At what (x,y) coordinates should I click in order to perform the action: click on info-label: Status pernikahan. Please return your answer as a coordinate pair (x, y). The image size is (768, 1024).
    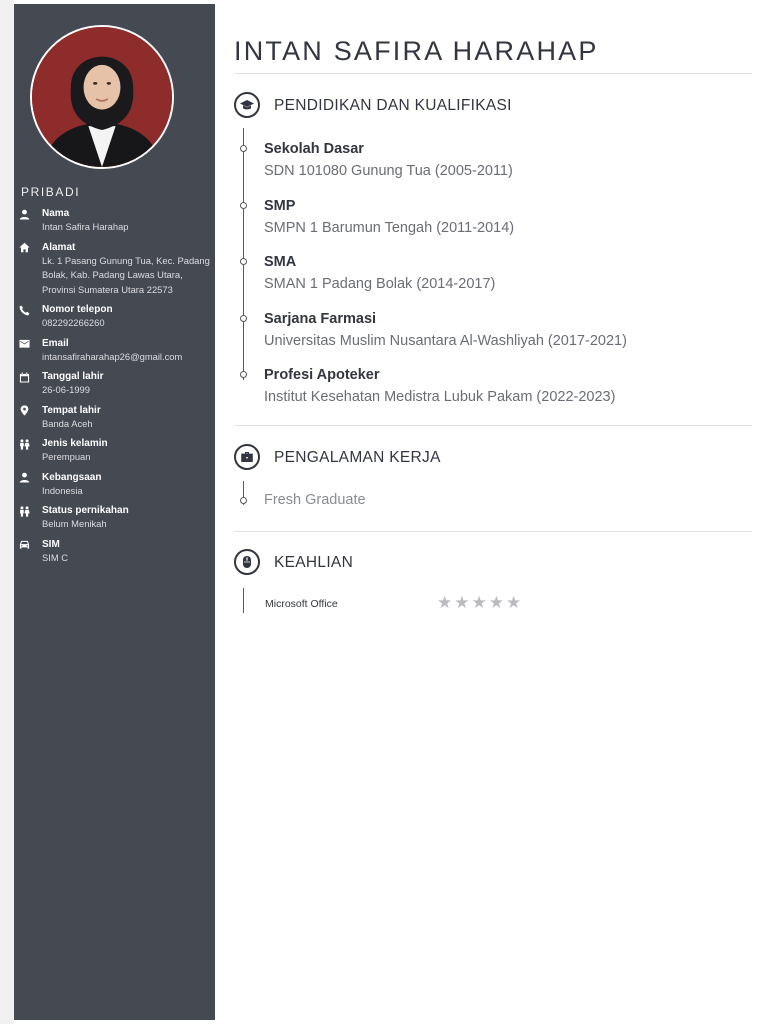
    Looking at the image, I should click on (85, 510).